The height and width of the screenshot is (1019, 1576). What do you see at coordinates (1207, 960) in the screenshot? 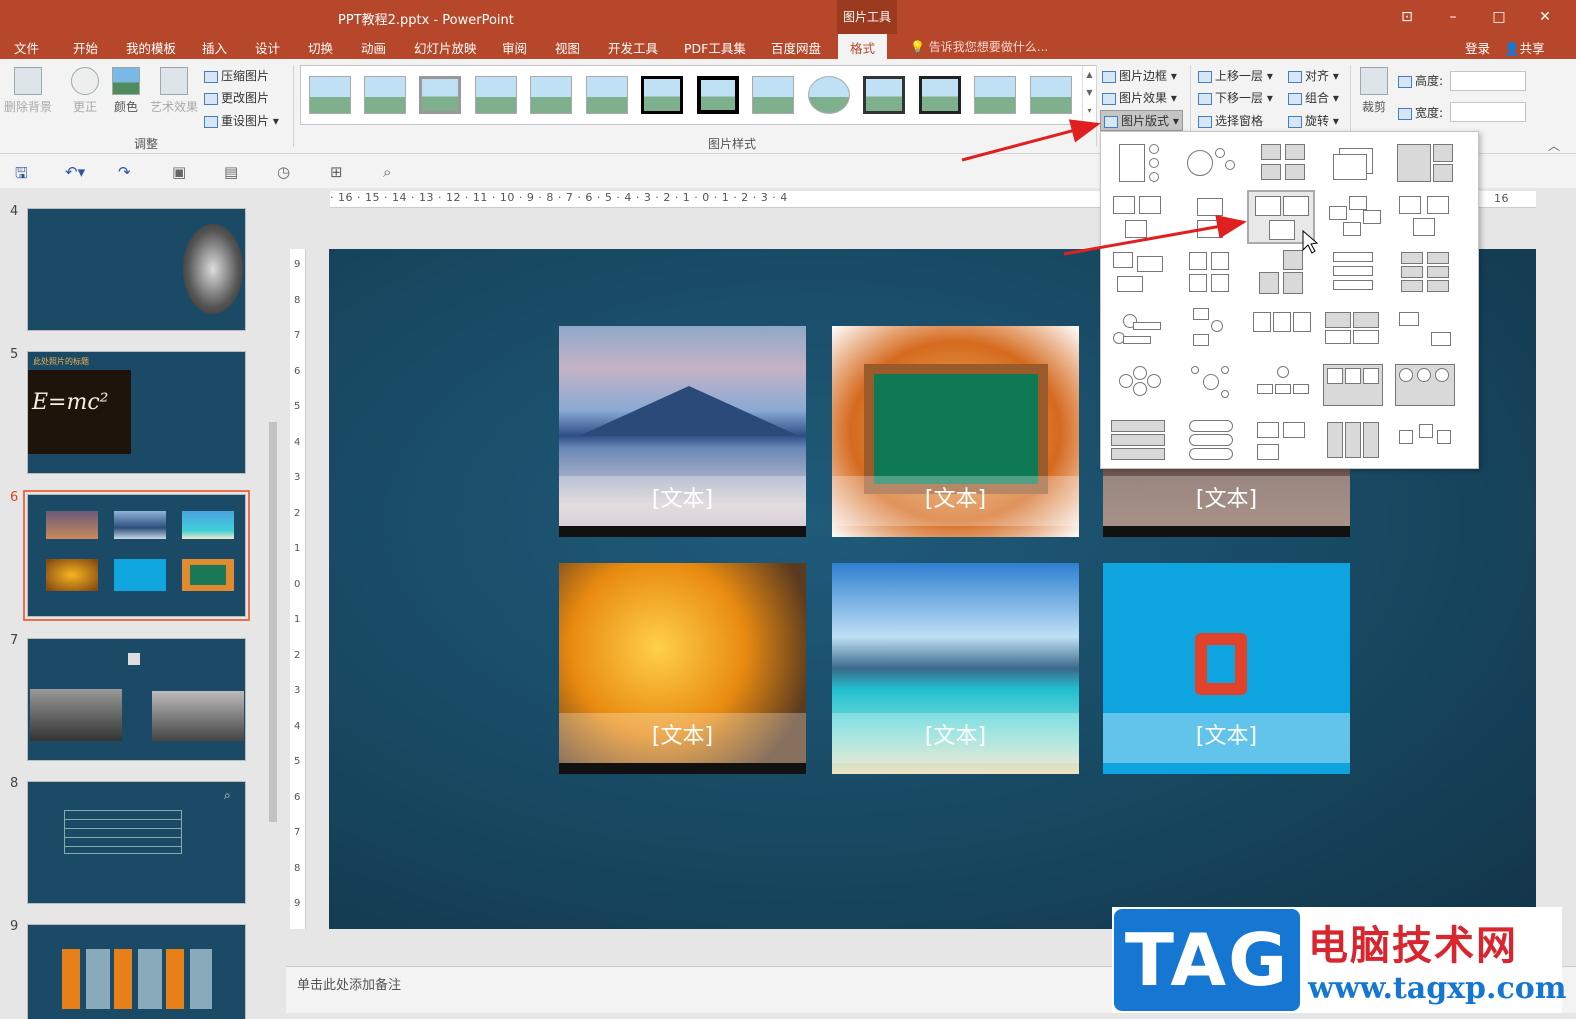
I see `watermark-logo: TAG` at bounding box center [1207, 960].